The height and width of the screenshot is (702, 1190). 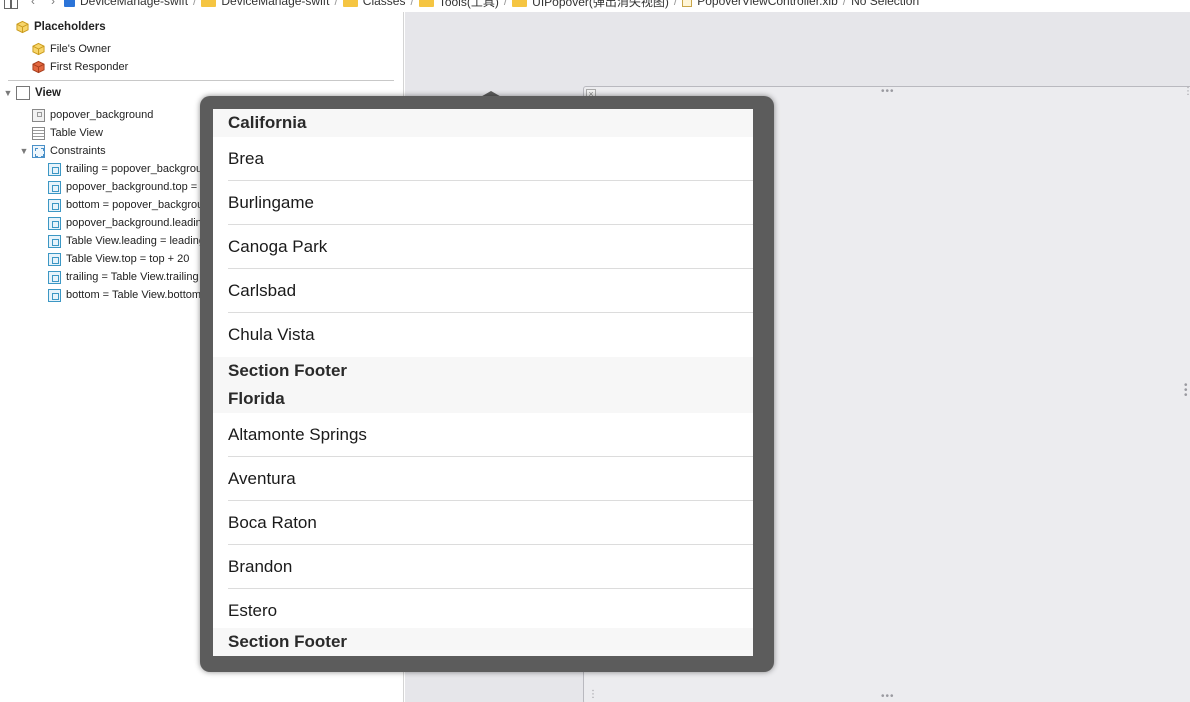 What do you see at coordinates (135, 277) in the screenshot?
I see `outline-constraint-item: trailing = Table View.trailing + 20` at bounding box center [135, 277].